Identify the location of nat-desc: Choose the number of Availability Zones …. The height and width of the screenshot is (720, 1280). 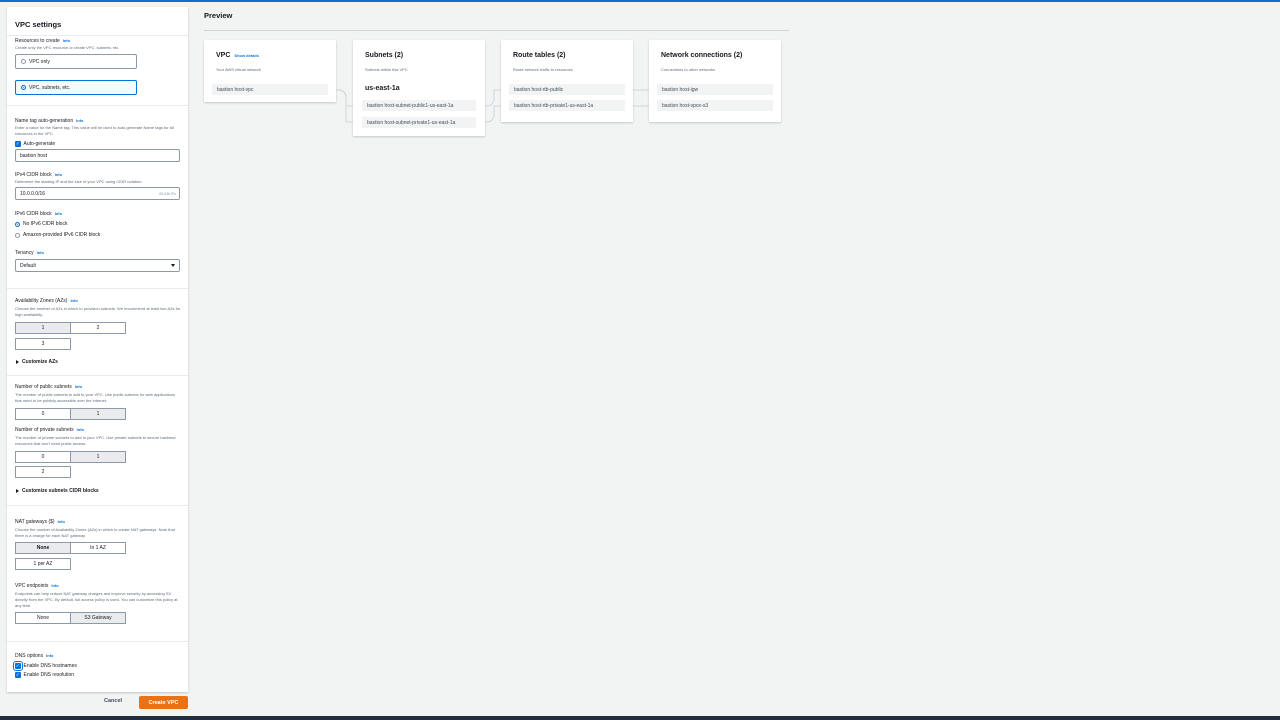
(95, 532).